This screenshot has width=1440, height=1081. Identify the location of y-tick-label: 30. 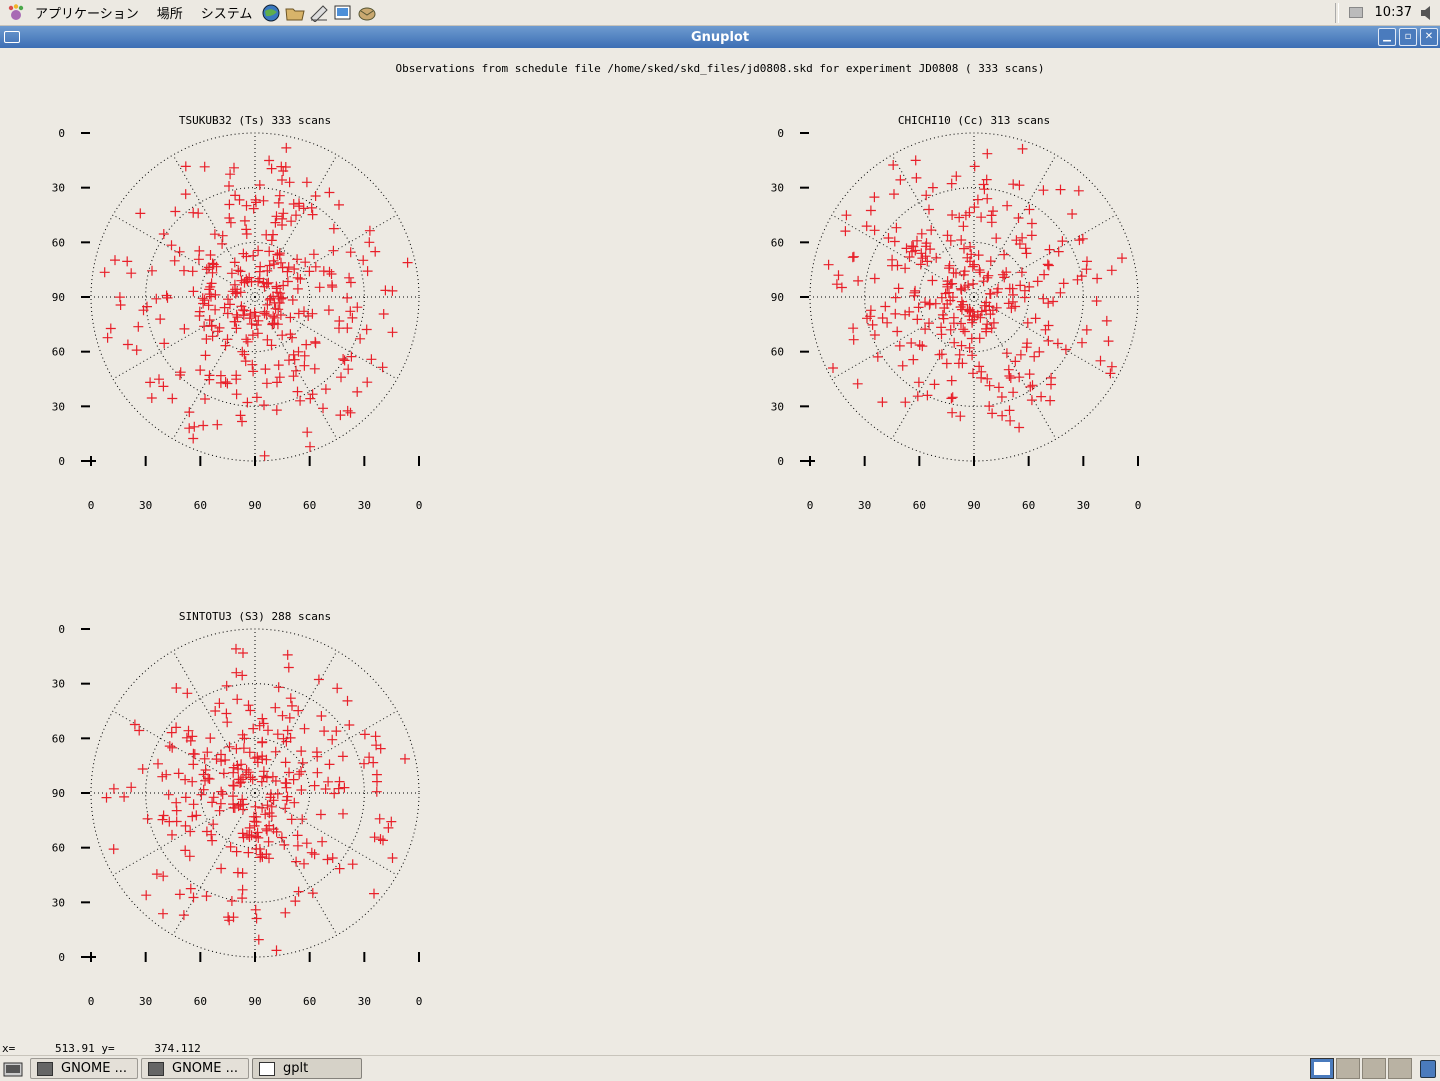
(58, 406).